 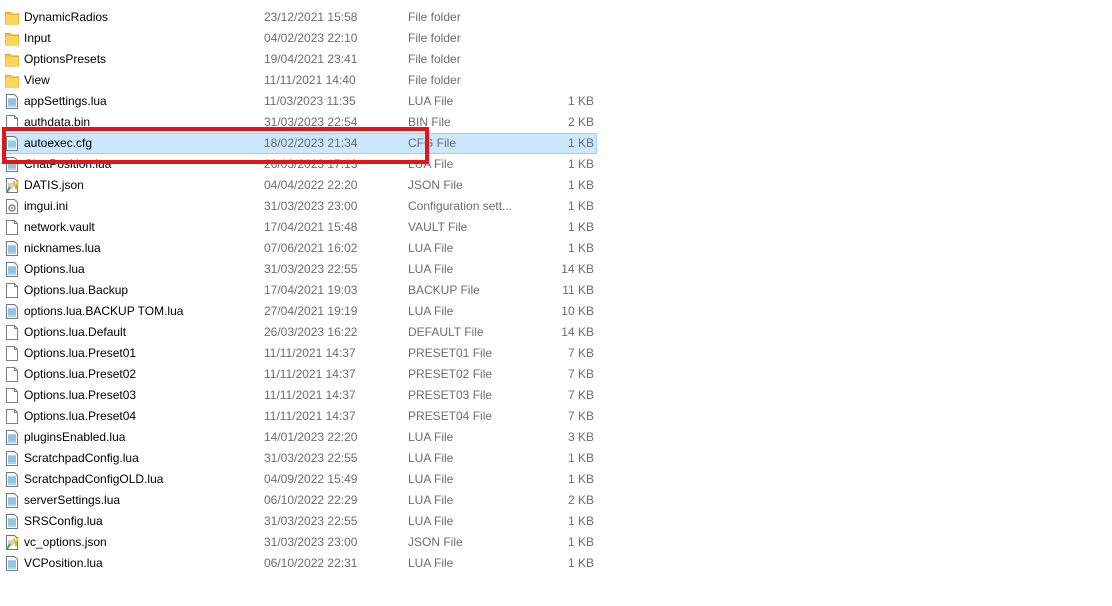 What do you see at coordinates (72, 500) in the screenshot?
I see `file-name: serverSettings.lua` at bounding box center [72, 500].